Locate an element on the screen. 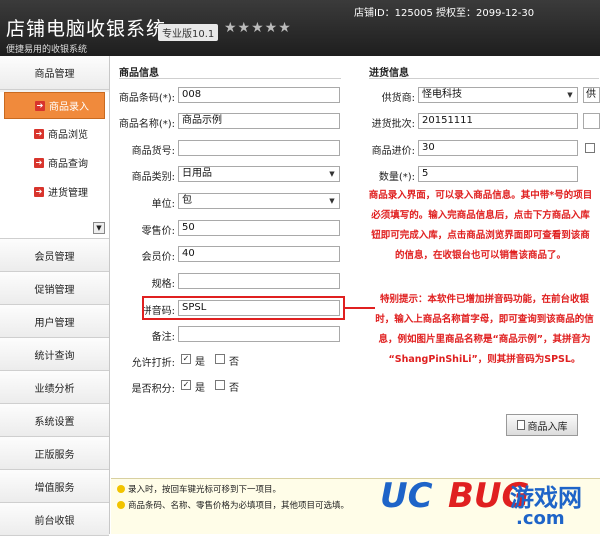  unit-value: 包 is located at coordinates (187, 200).